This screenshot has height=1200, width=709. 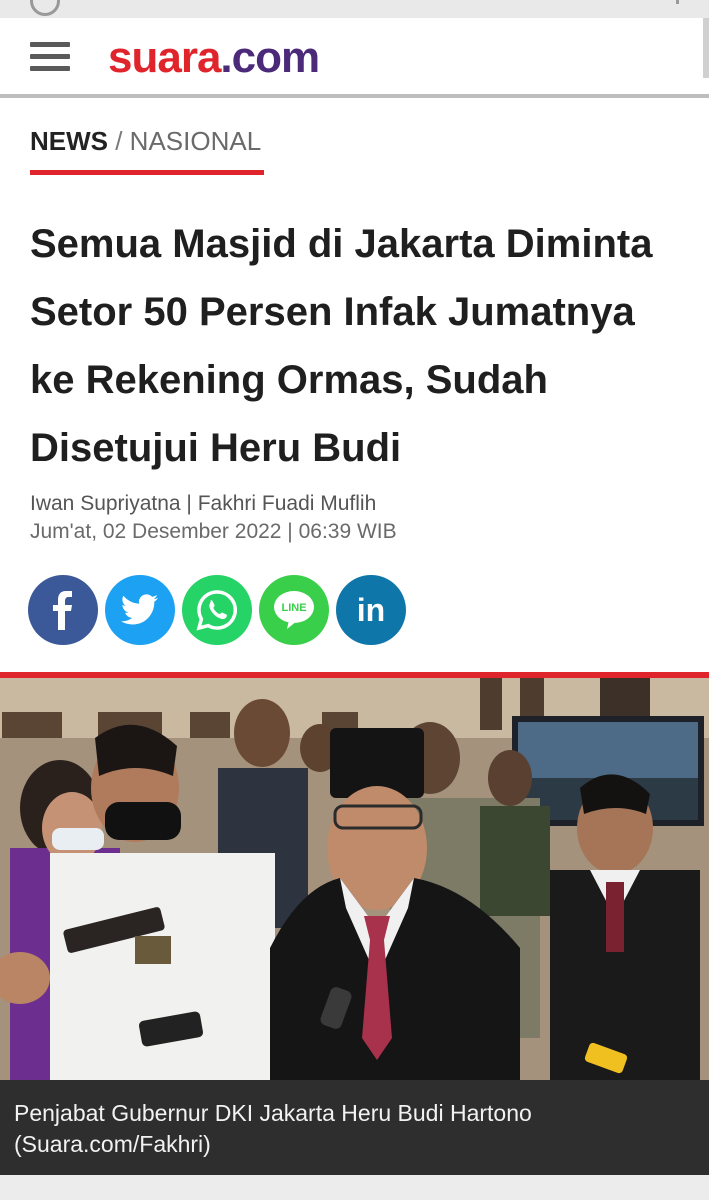 I want to click on facebook-icon, so click(x=62, y=610).